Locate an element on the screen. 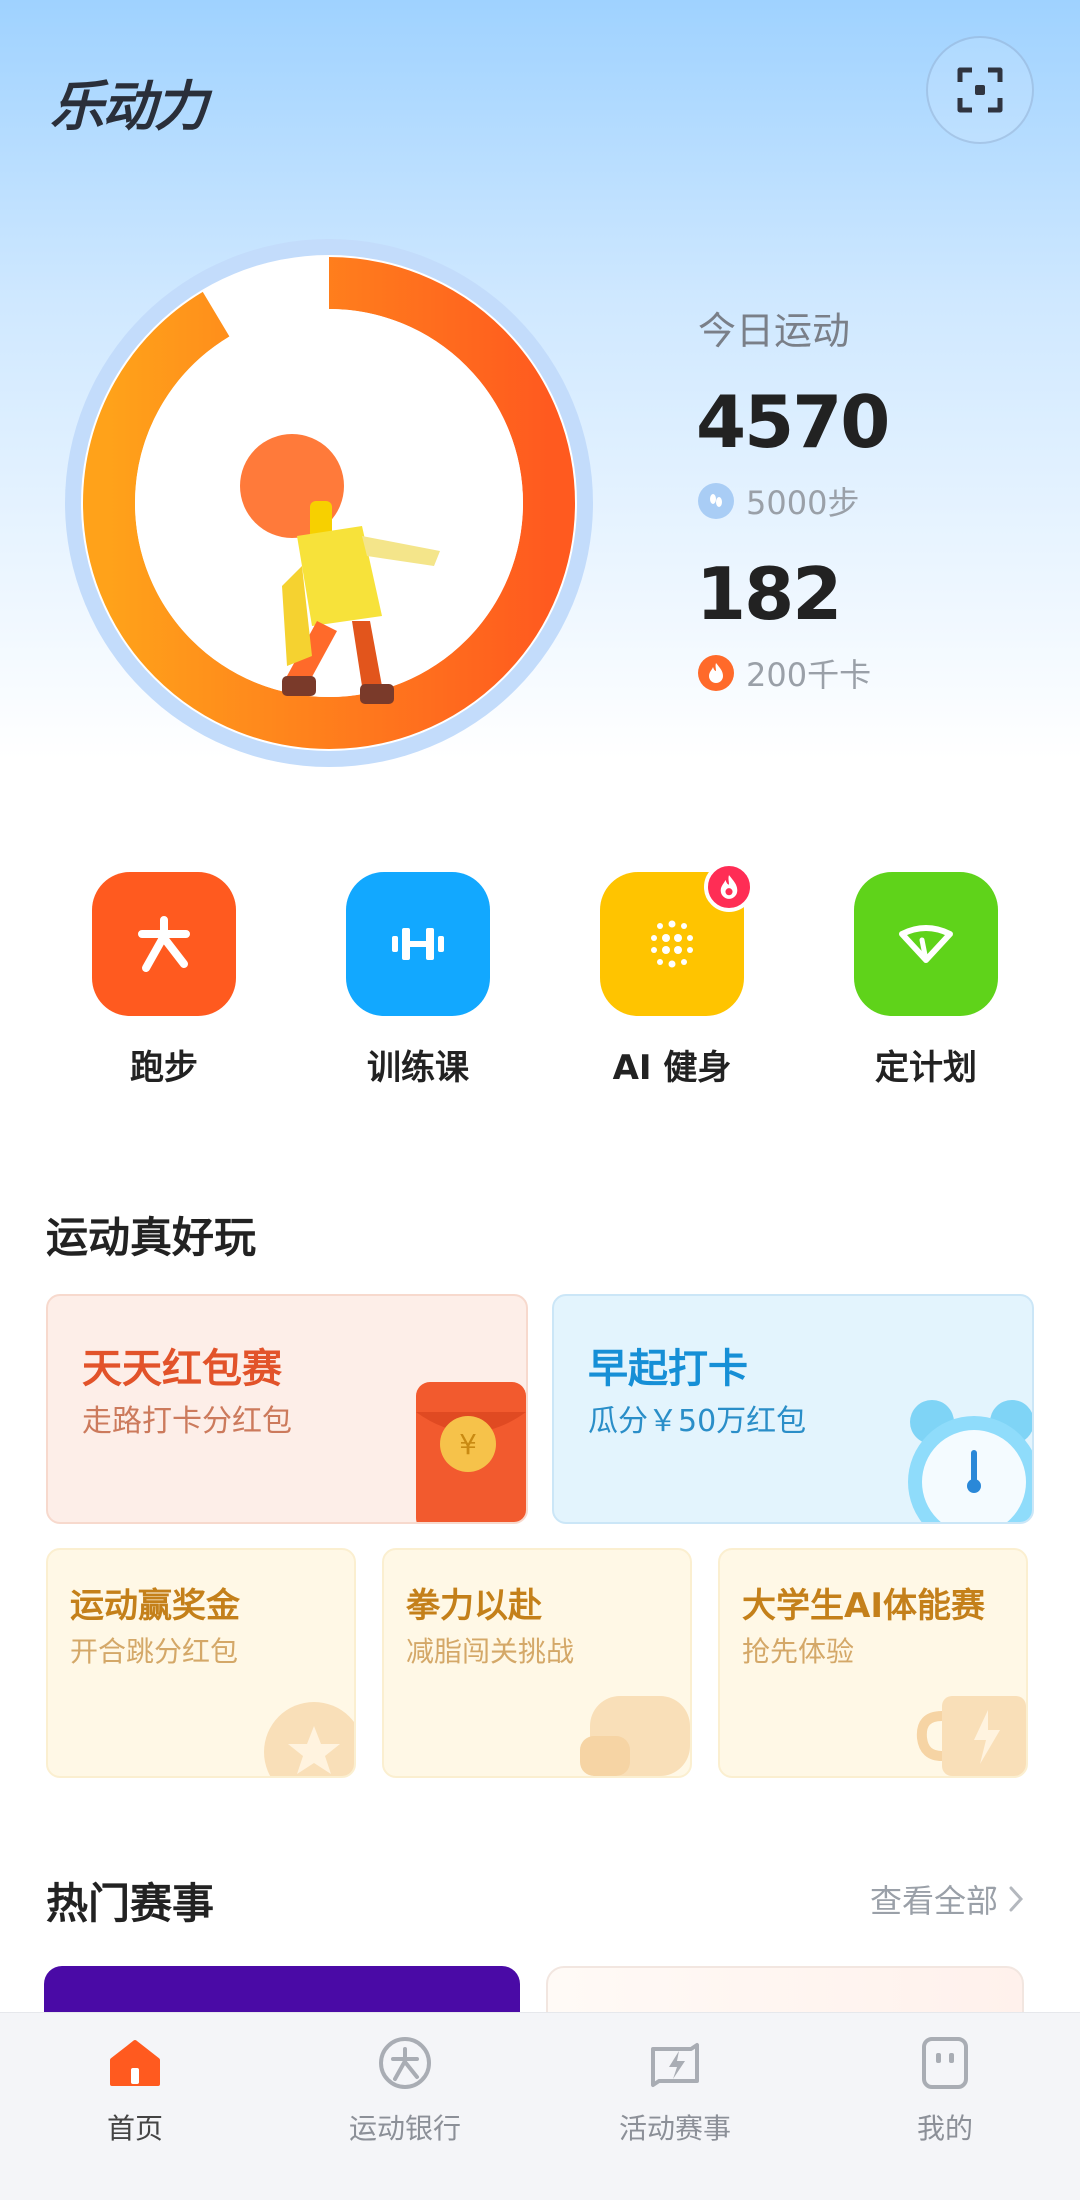 This screenshot has height=2200, width=1080. calories-goal: 200千卡 is located at coordinates (784, 673).